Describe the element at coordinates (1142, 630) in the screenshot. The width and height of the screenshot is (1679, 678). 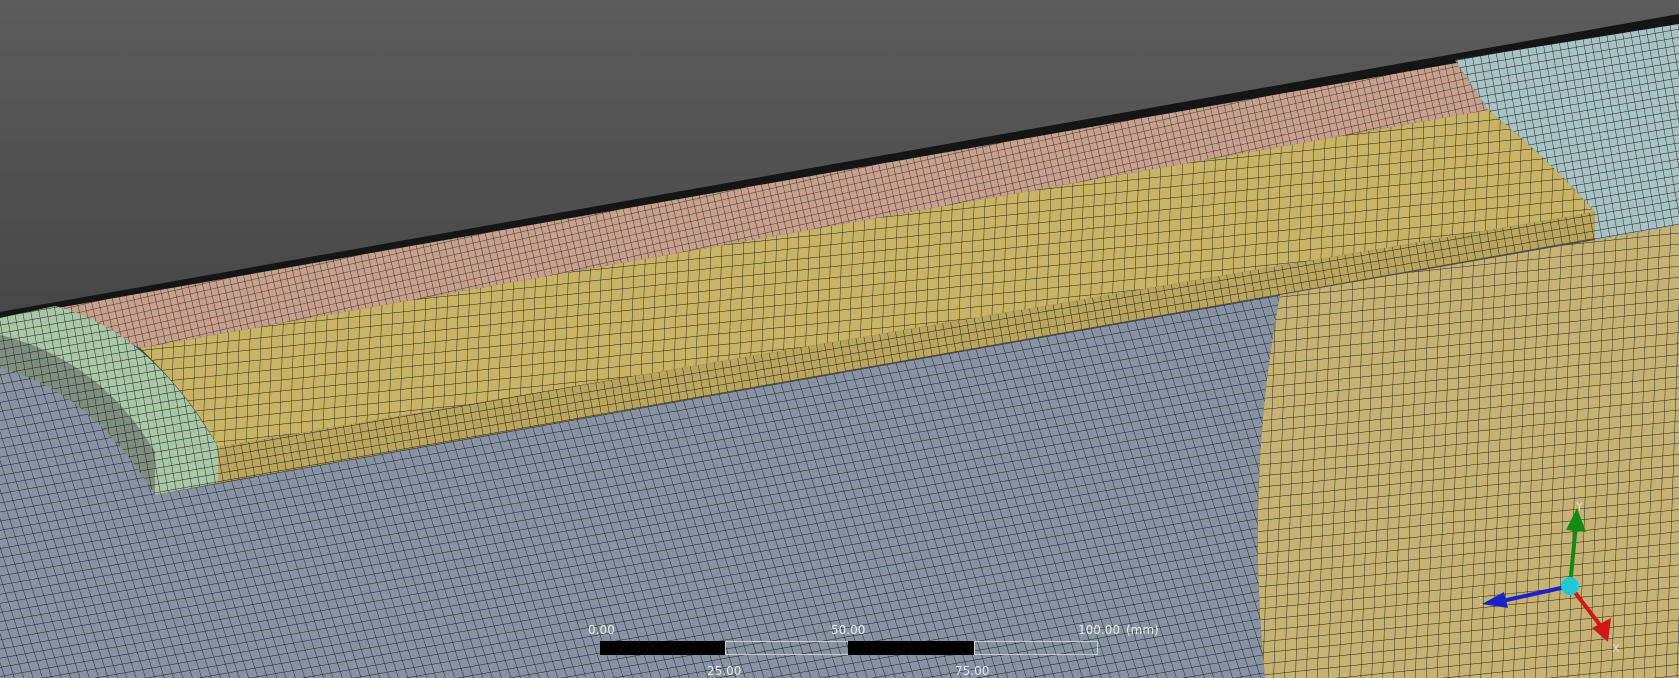
I see `scale-unit: (mm)` at that location.